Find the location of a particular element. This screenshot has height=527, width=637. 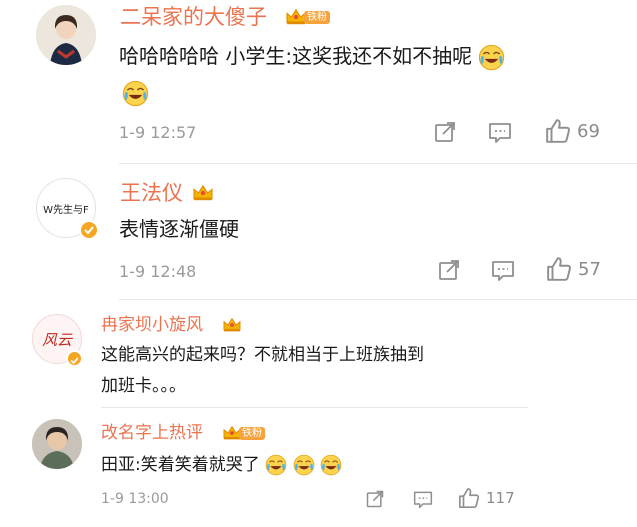

comment-text: 哈哈哈哈哈 小学生:这奖我还不如不抽呢 is located at coordinates (312, 56).